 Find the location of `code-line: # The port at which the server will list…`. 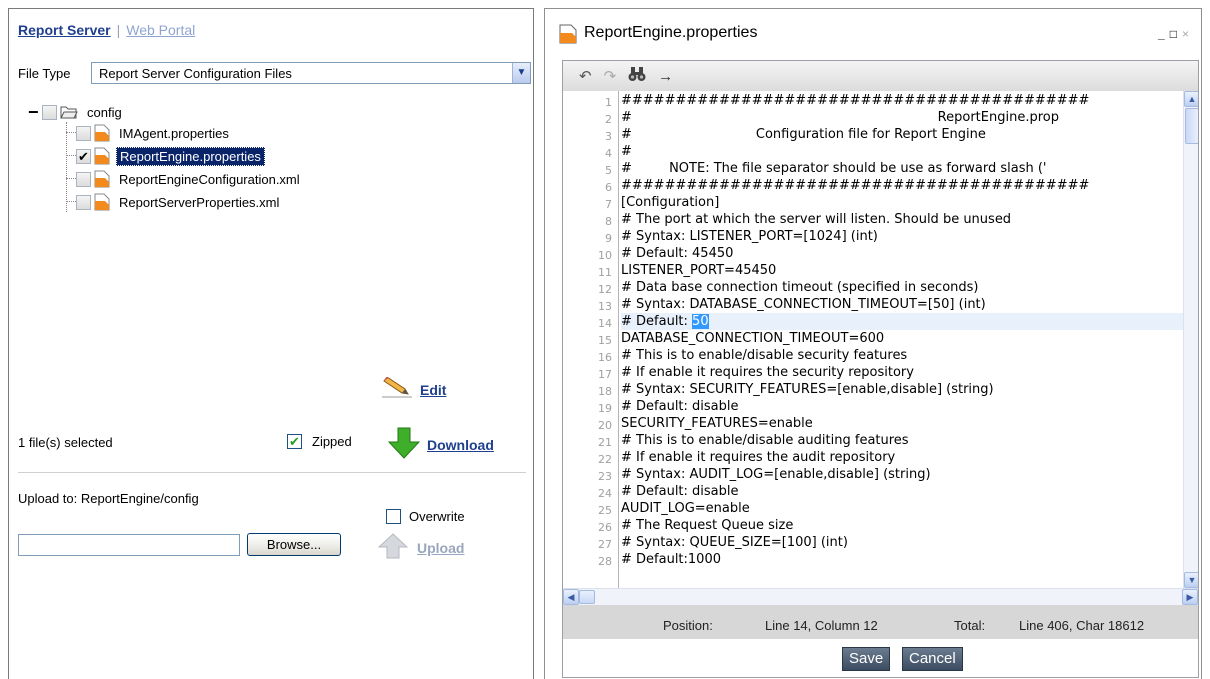

code-line: # The port at which the server will list… is located at coordinates (816, 219).